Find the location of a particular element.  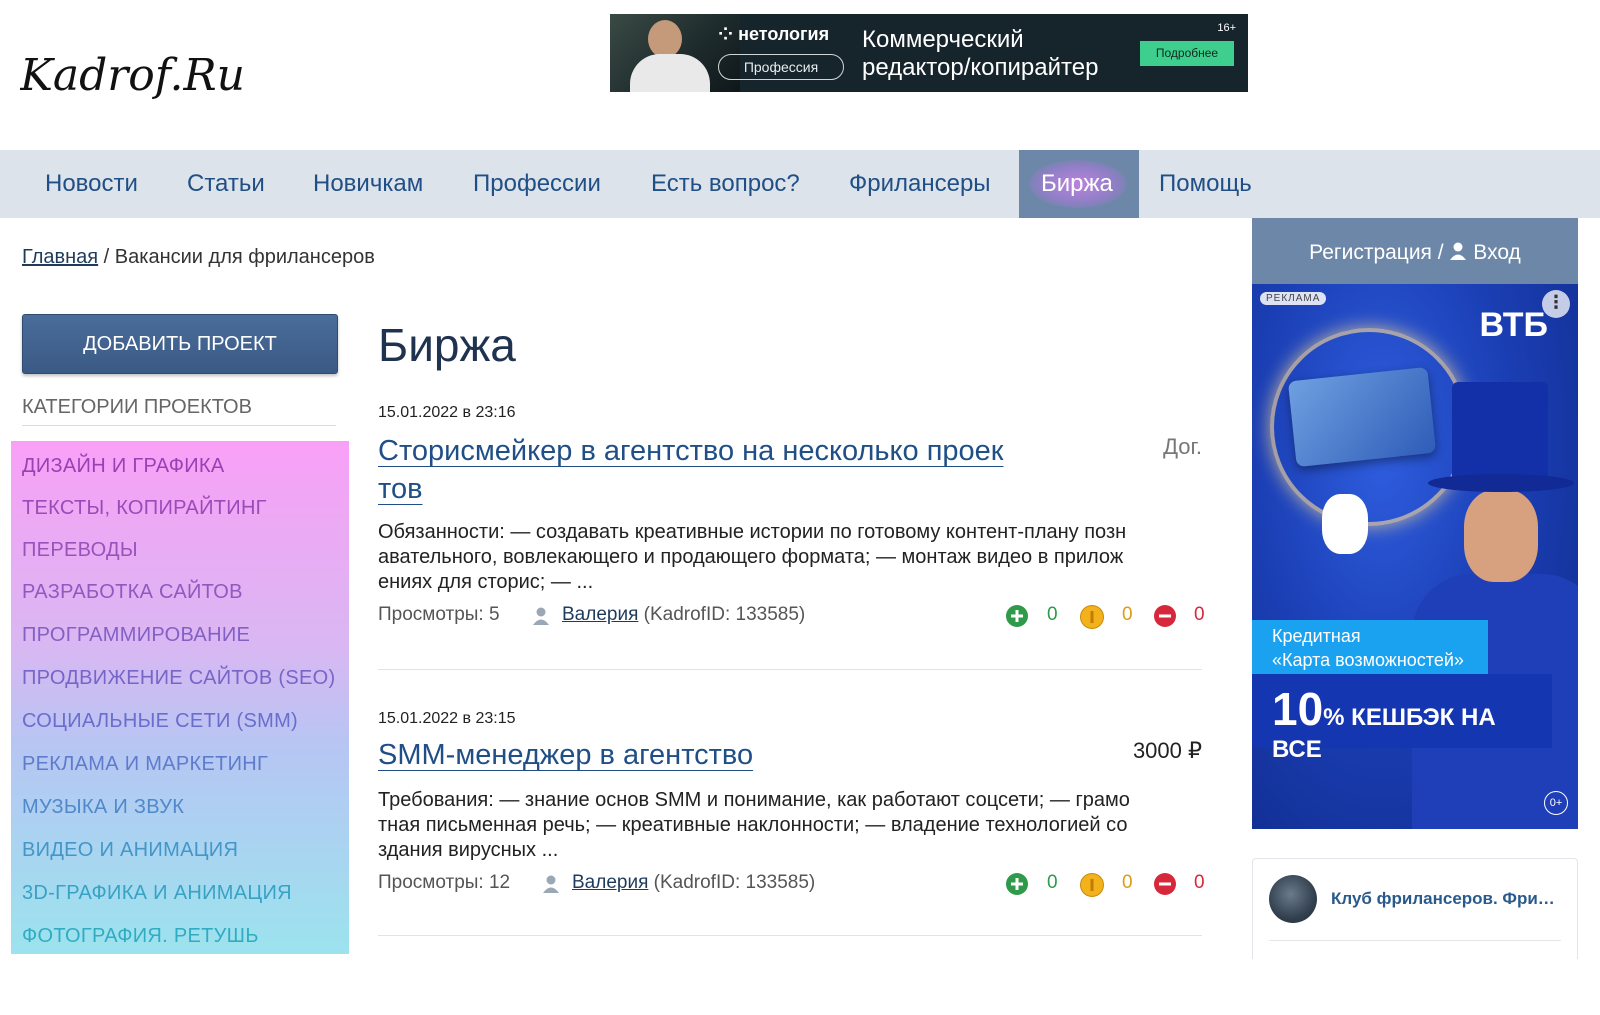

ad-person-glove is located at coordinates (1345, 524).